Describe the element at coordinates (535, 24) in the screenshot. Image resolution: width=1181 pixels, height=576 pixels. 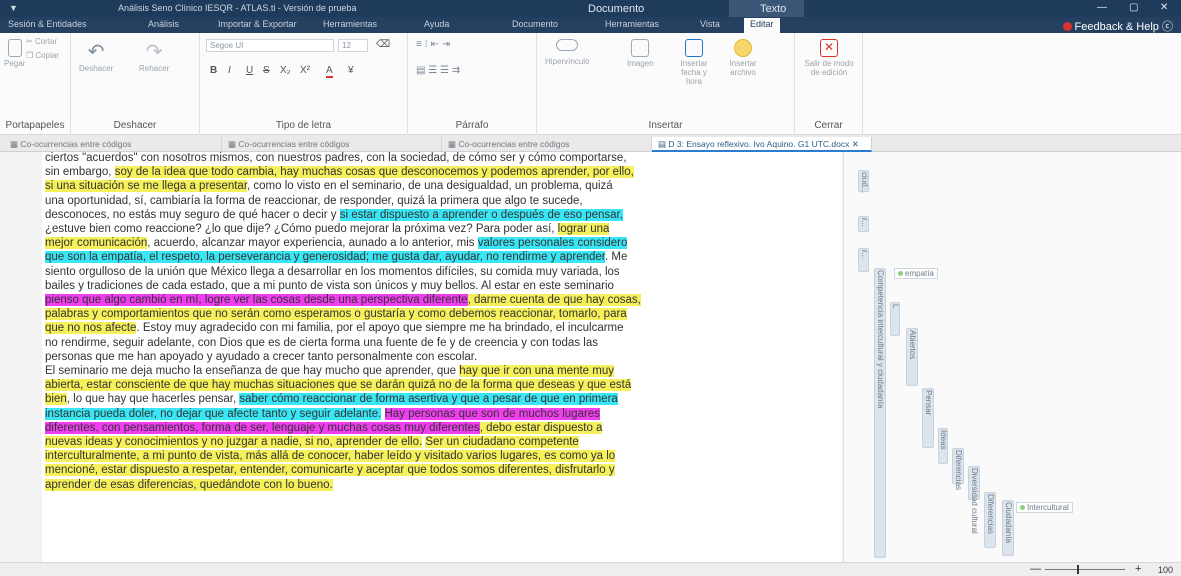
I see `tab-documento: Documento` at that location.